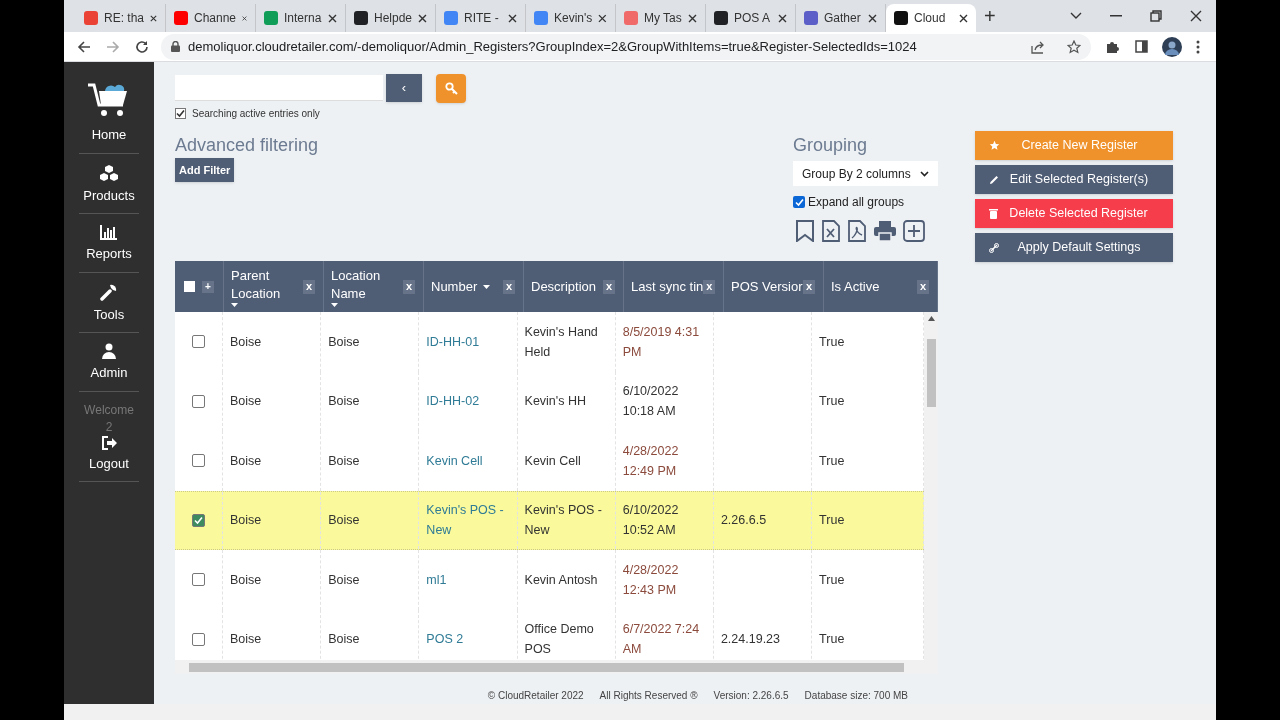  Describe the element at coordinates (931, 18) in the screenshot. I see `browser-tab: Cloud` at that location.